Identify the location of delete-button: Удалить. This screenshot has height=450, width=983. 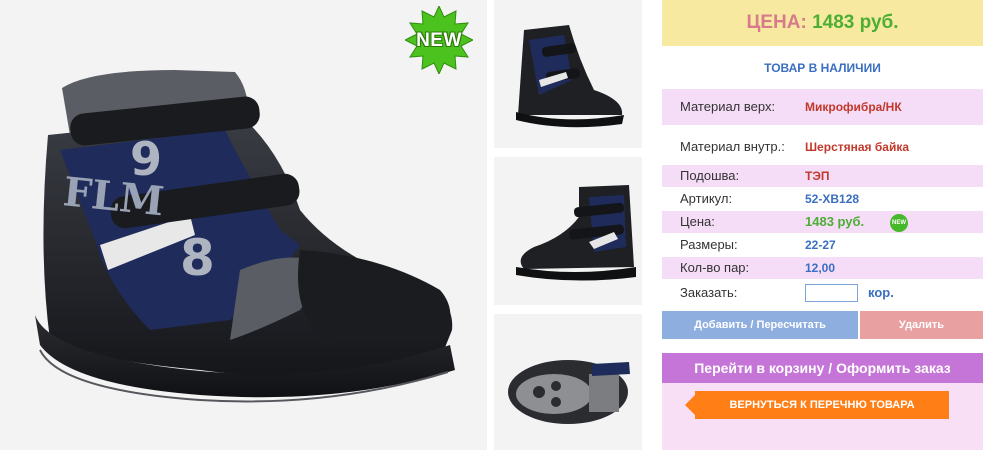
(921, 325).